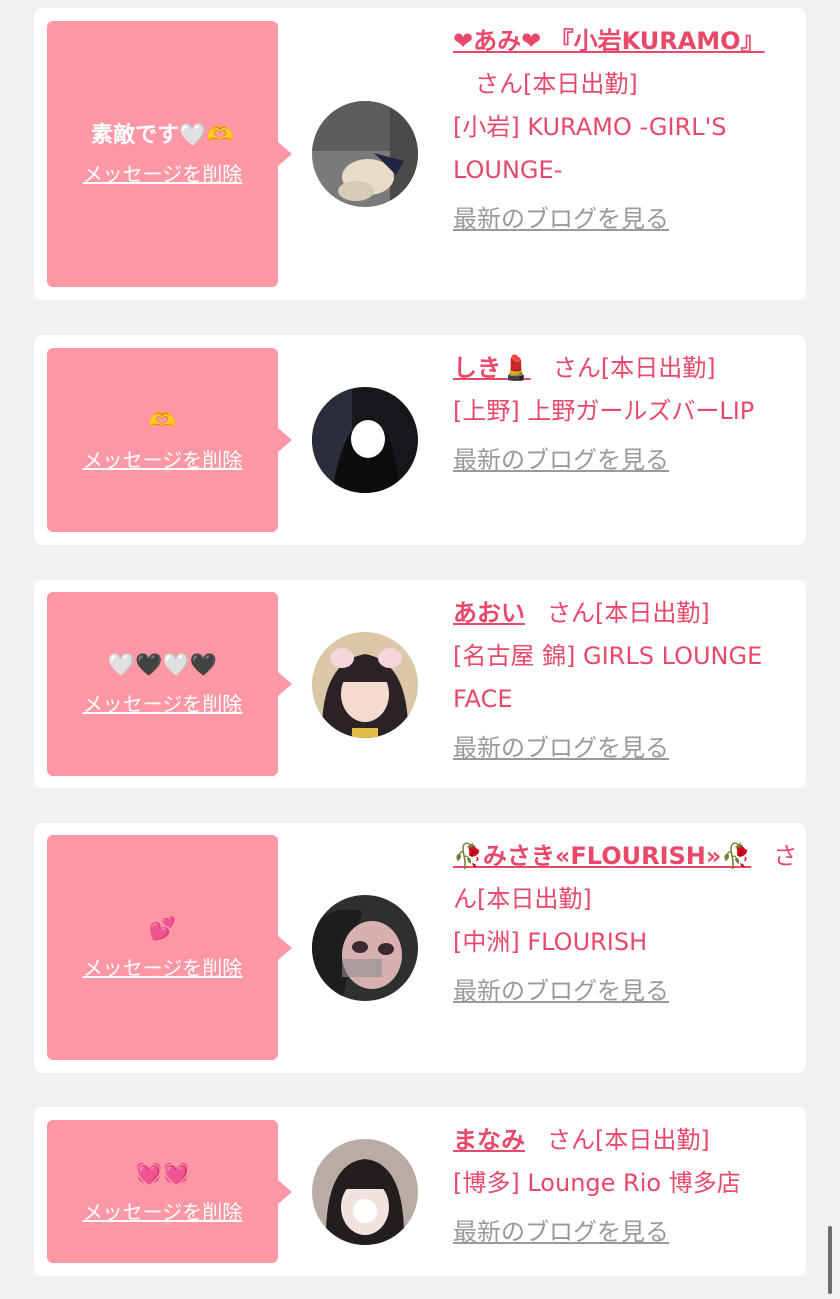 This screenshot has height=1299, width=840. Describe the element at coordinates (162, 929) in the screenshot. I see `message-text: 💕` at that location.